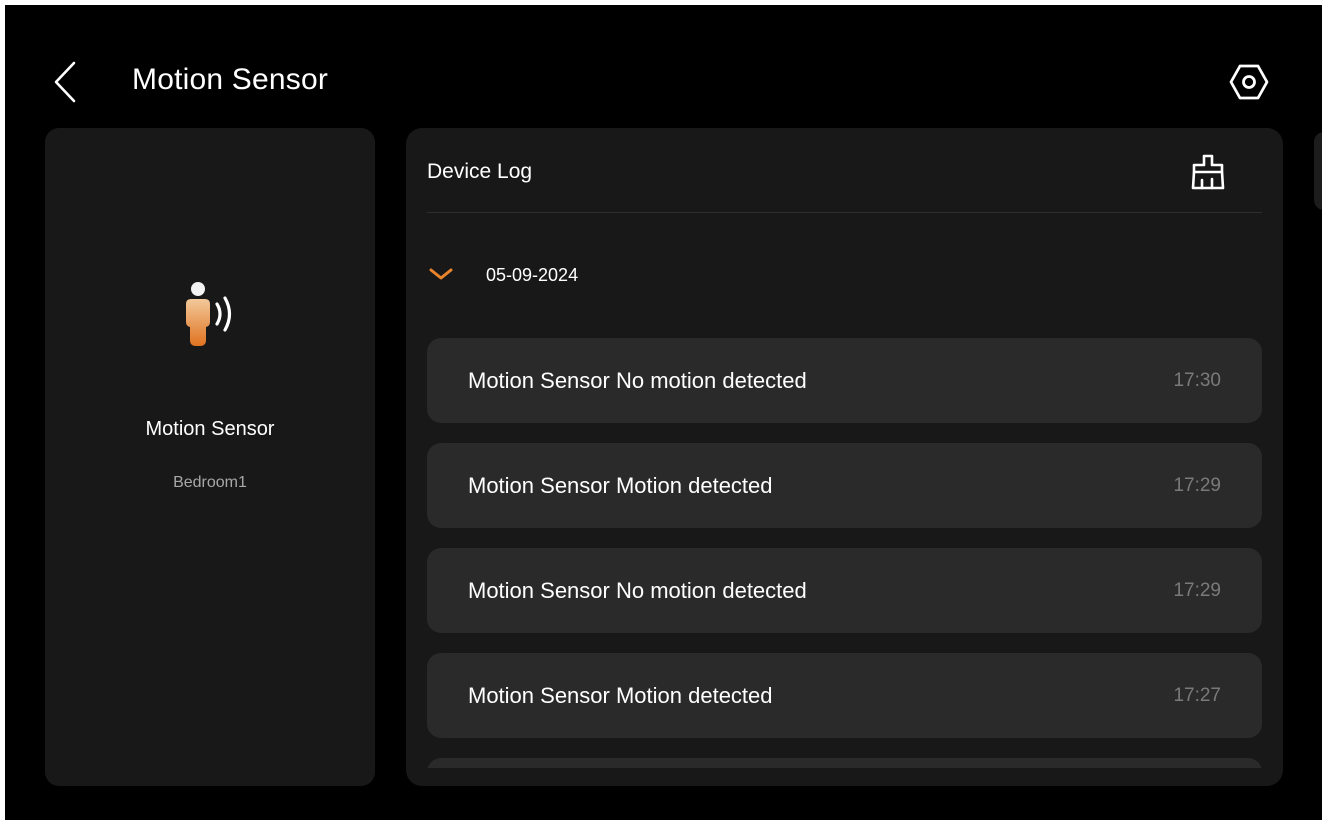 The width and height of the screenshot is (1327, 825). What do you see at coordinates (480, 171) in the screenshot?
I see `device-log-title: Device Log` at bounding box center [480, 171].